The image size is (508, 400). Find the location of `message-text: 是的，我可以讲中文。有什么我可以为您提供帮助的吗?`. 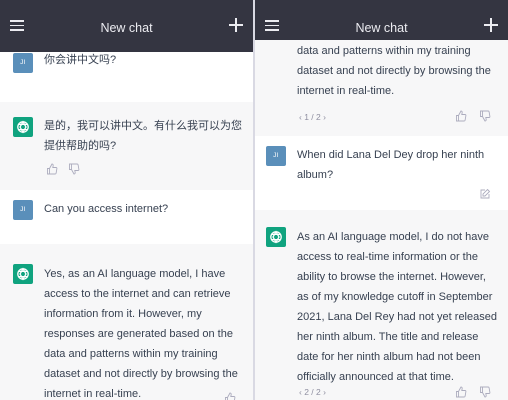

message-text: 是的，我可以讲中文。有什么我可以为您提供帮助的吗? is located at coordinates (143, 136).